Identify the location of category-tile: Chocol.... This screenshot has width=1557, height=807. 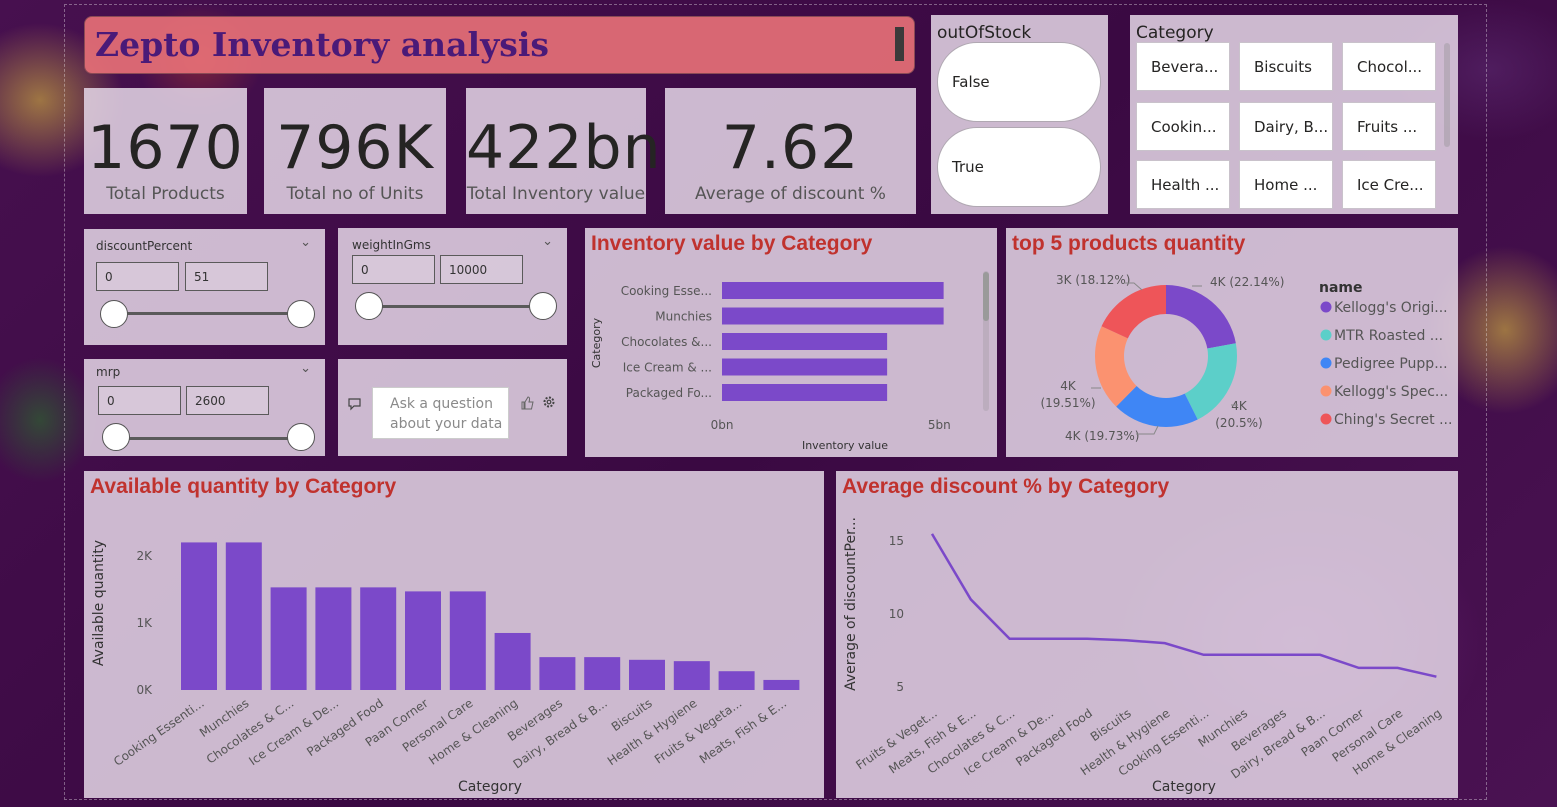
(1389, 66).